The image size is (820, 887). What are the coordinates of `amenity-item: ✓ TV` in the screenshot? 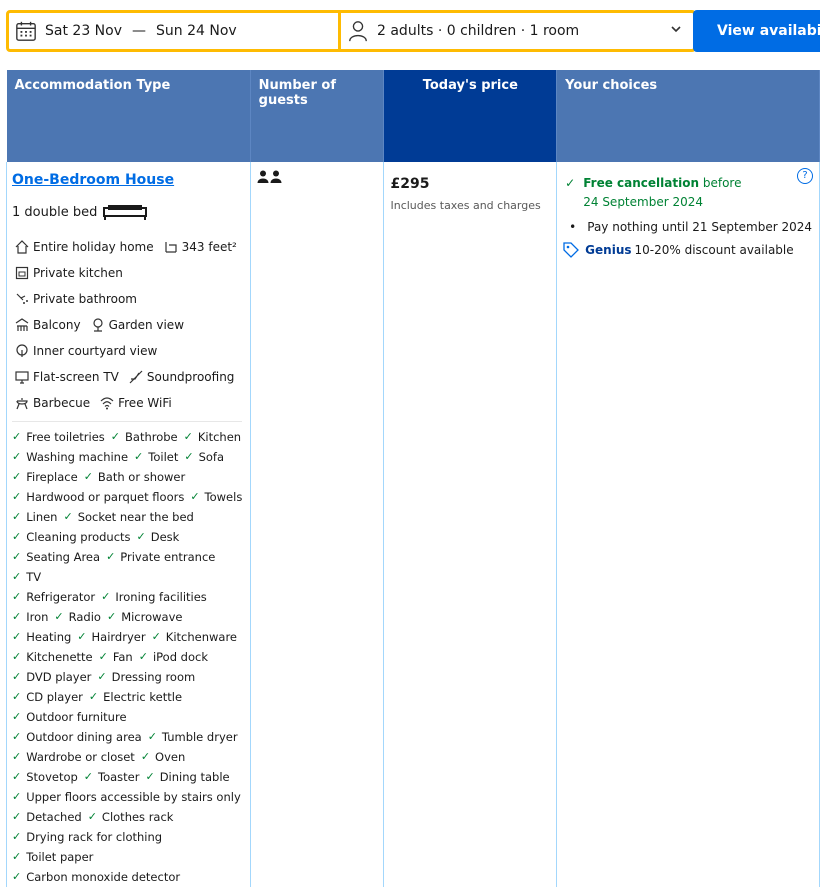 It's located at (26, 577).